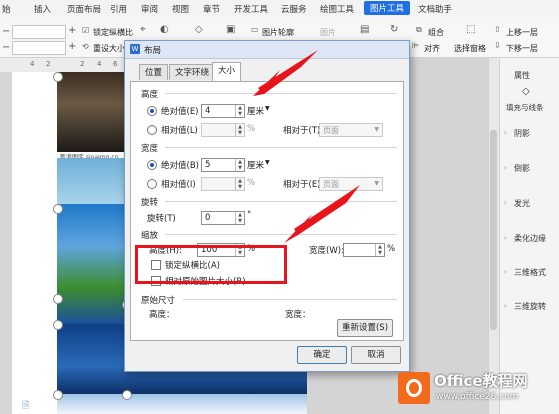 This screenshot has width=559, height=414. What do you see at coordinates (481, 381) in the screenshot?
I see `watermark-brand: Office教程网` at bounding box center [481, 381].